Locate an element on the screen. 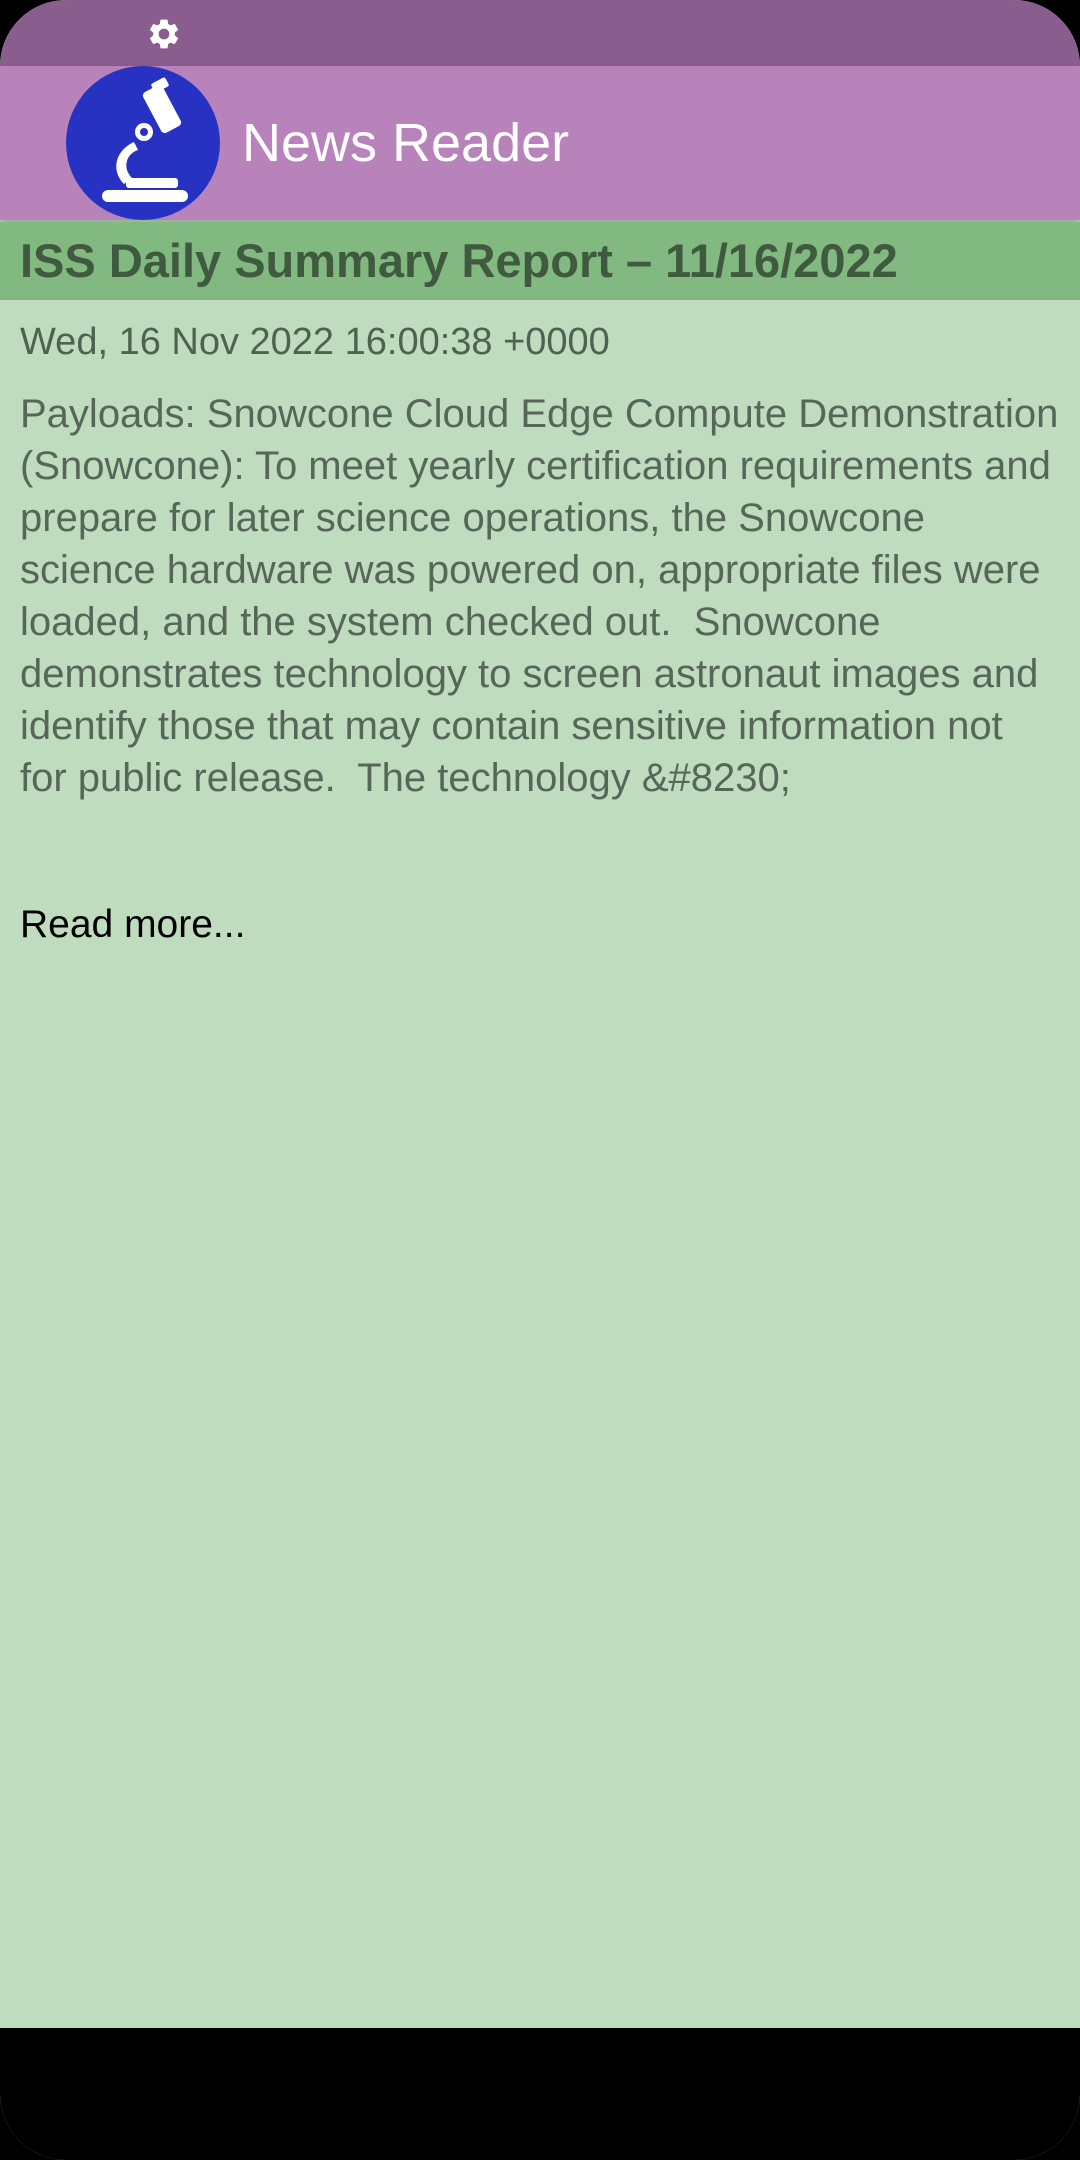 Image resolution: width=1080 pixels, height=2160 pixels. article-header: ISS Daily Summary Report – 11/16/2022 is located at coordinates (540, 261).